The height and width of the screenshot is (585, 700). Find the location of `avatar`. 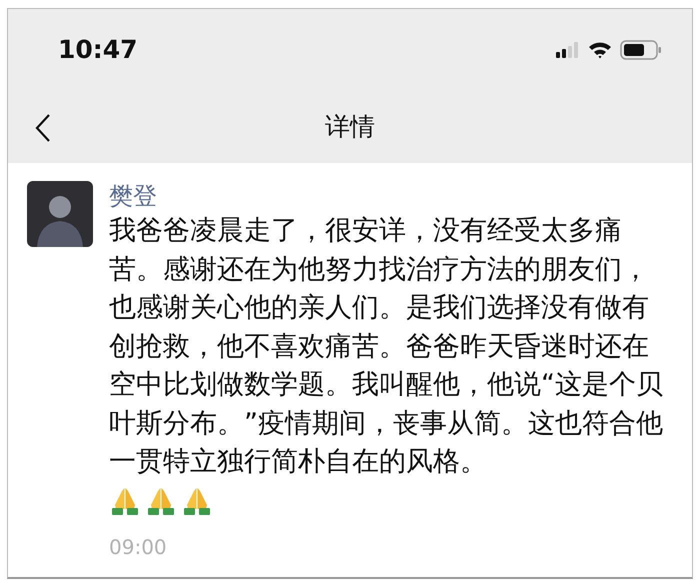

avatar is located at coordinates (60, 214).